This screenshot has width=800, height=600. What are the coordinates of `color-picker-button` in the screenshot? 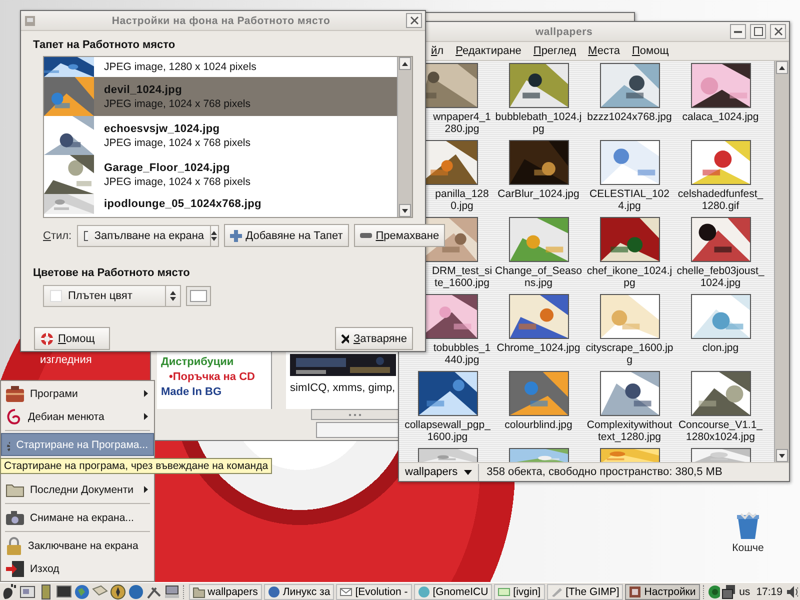 It's located at (198, 296).